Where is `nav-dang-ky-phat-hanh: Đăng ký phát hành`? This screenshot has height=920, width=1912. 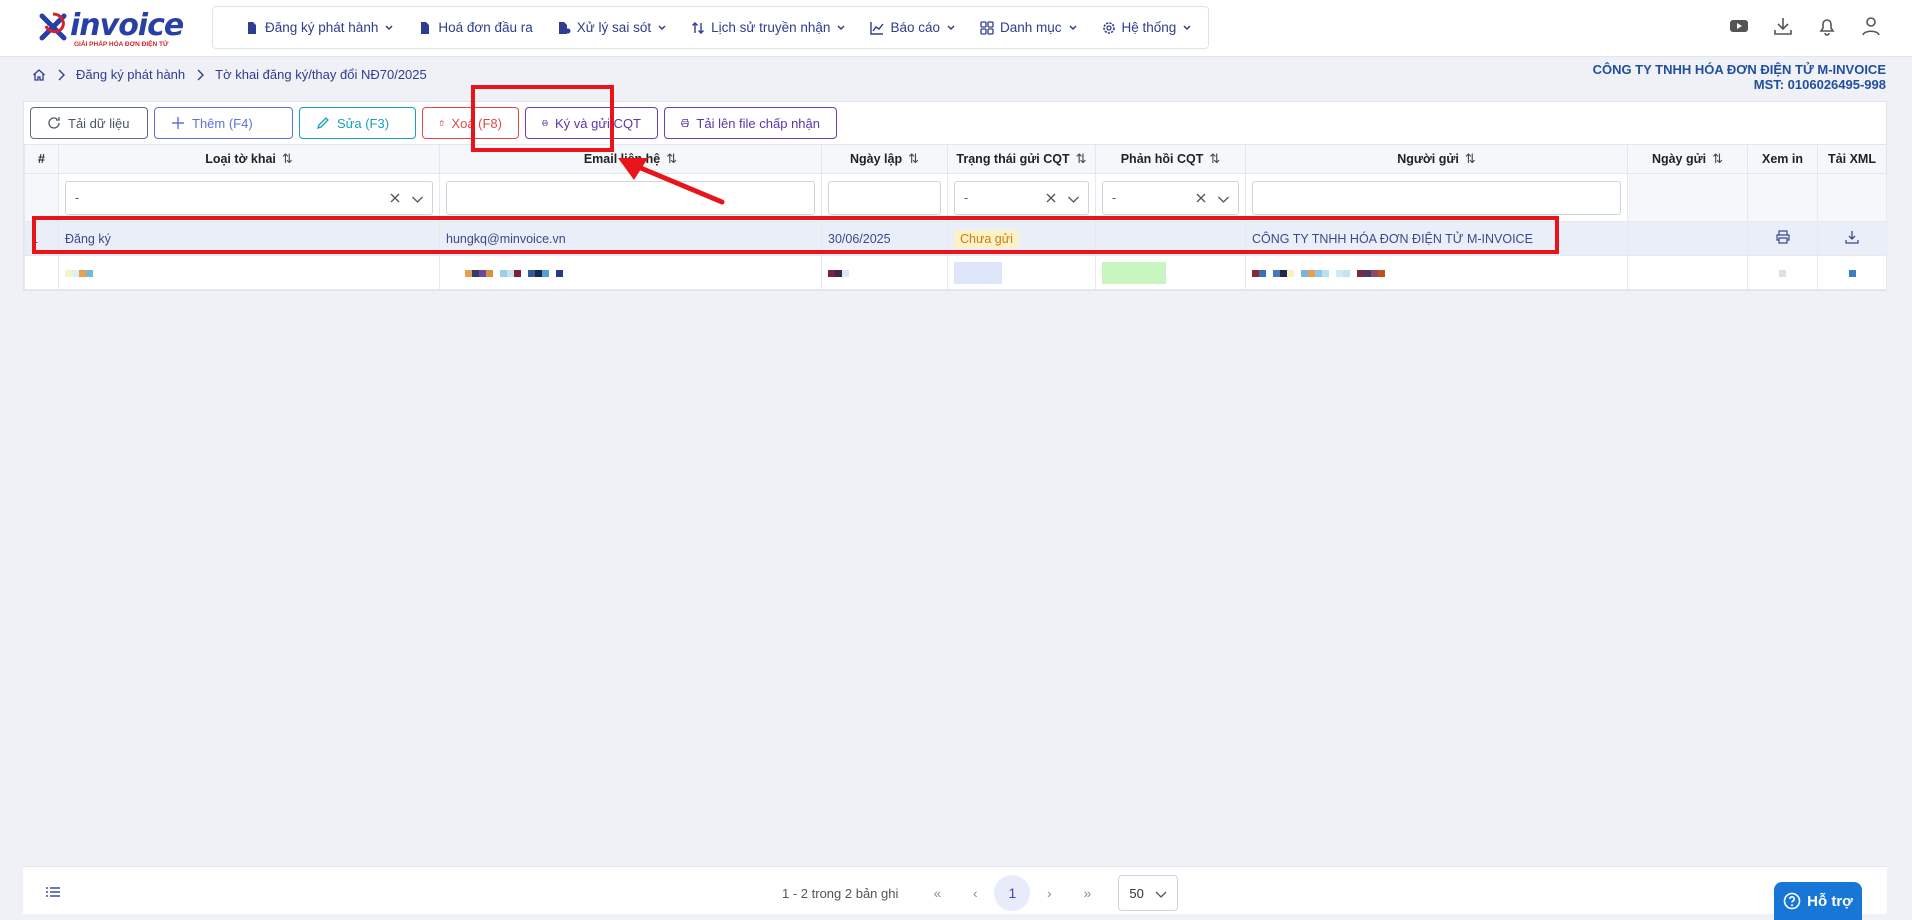
nav-dang-ky-phat-hanh: Đăng ký phát hành is located at coordinates (319, 27).